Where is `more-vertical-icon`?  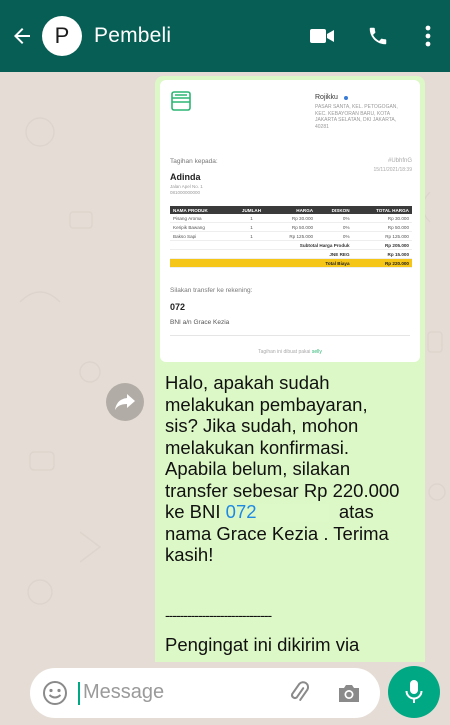 more-vertical-icon is located at coordinates (428, 36).